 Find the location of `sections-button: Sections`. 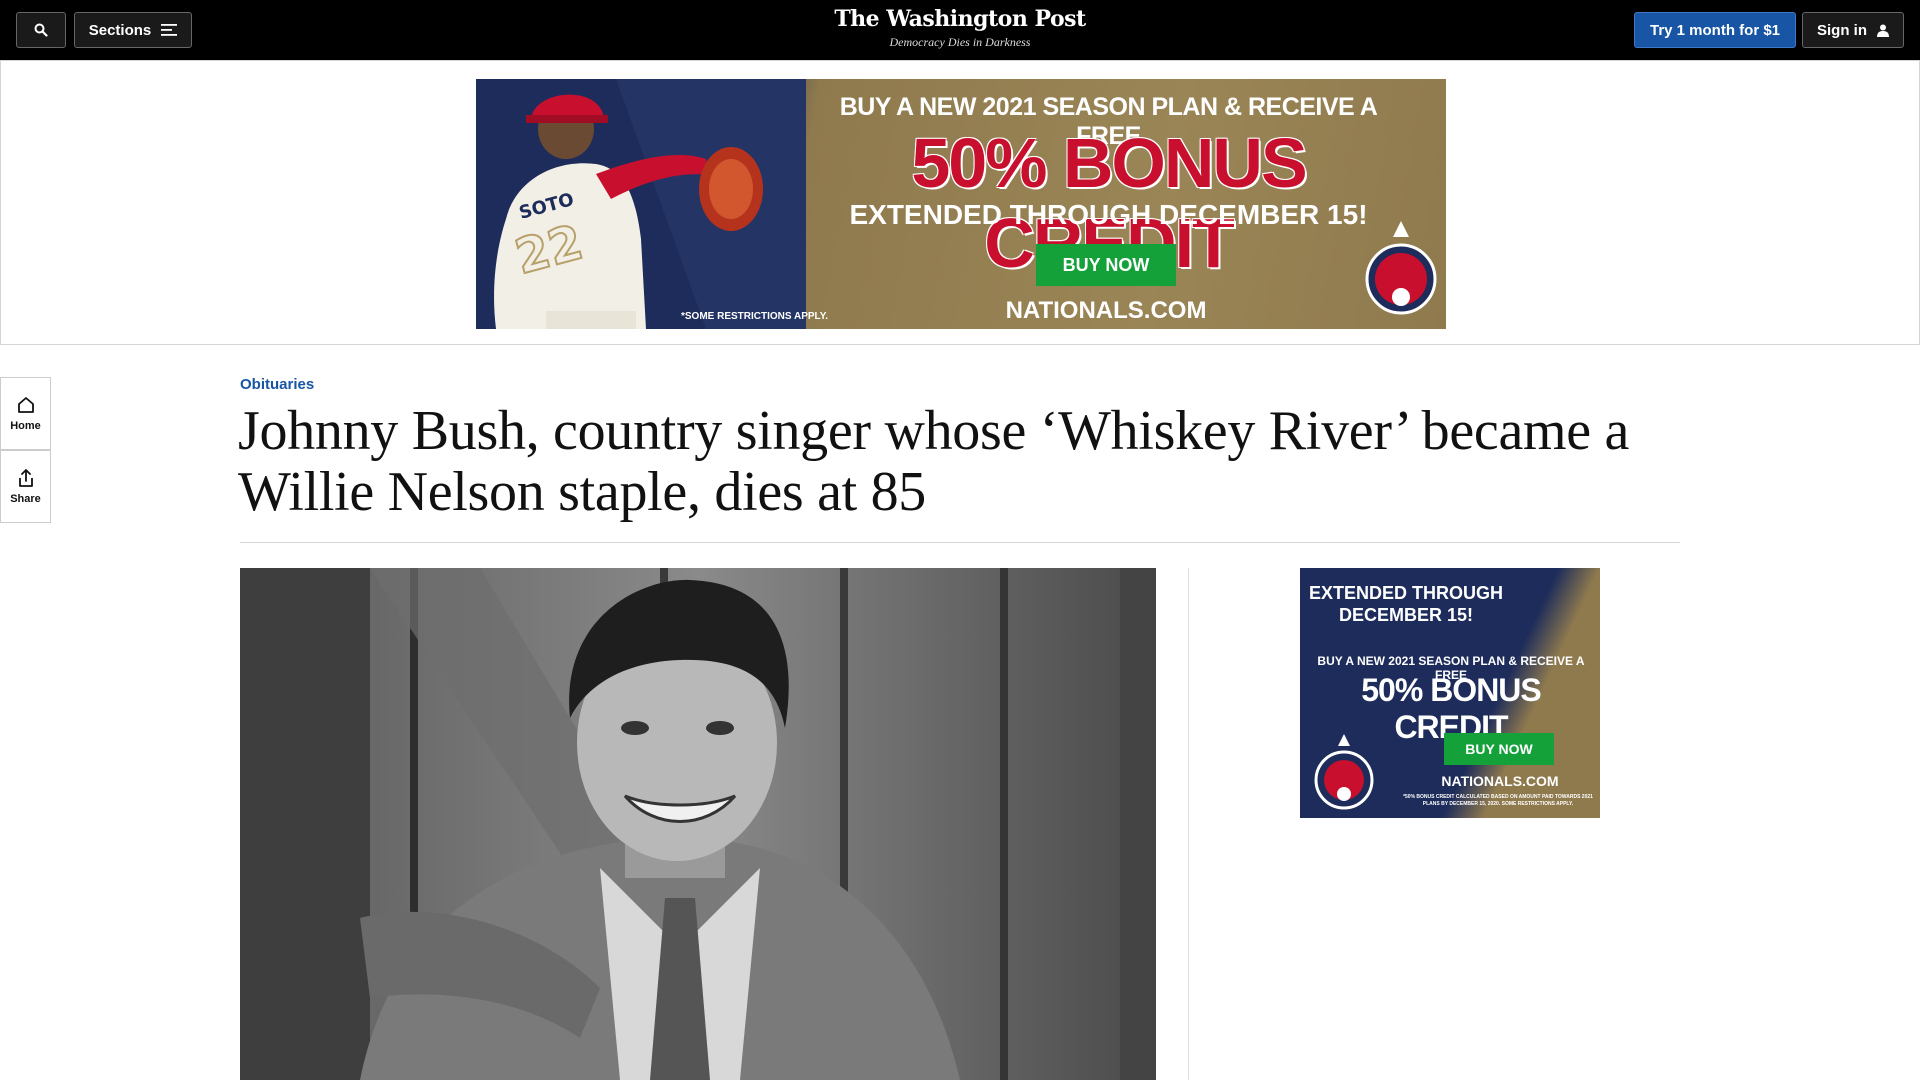

sections-button: Sections is located at coordinates (133, 30).